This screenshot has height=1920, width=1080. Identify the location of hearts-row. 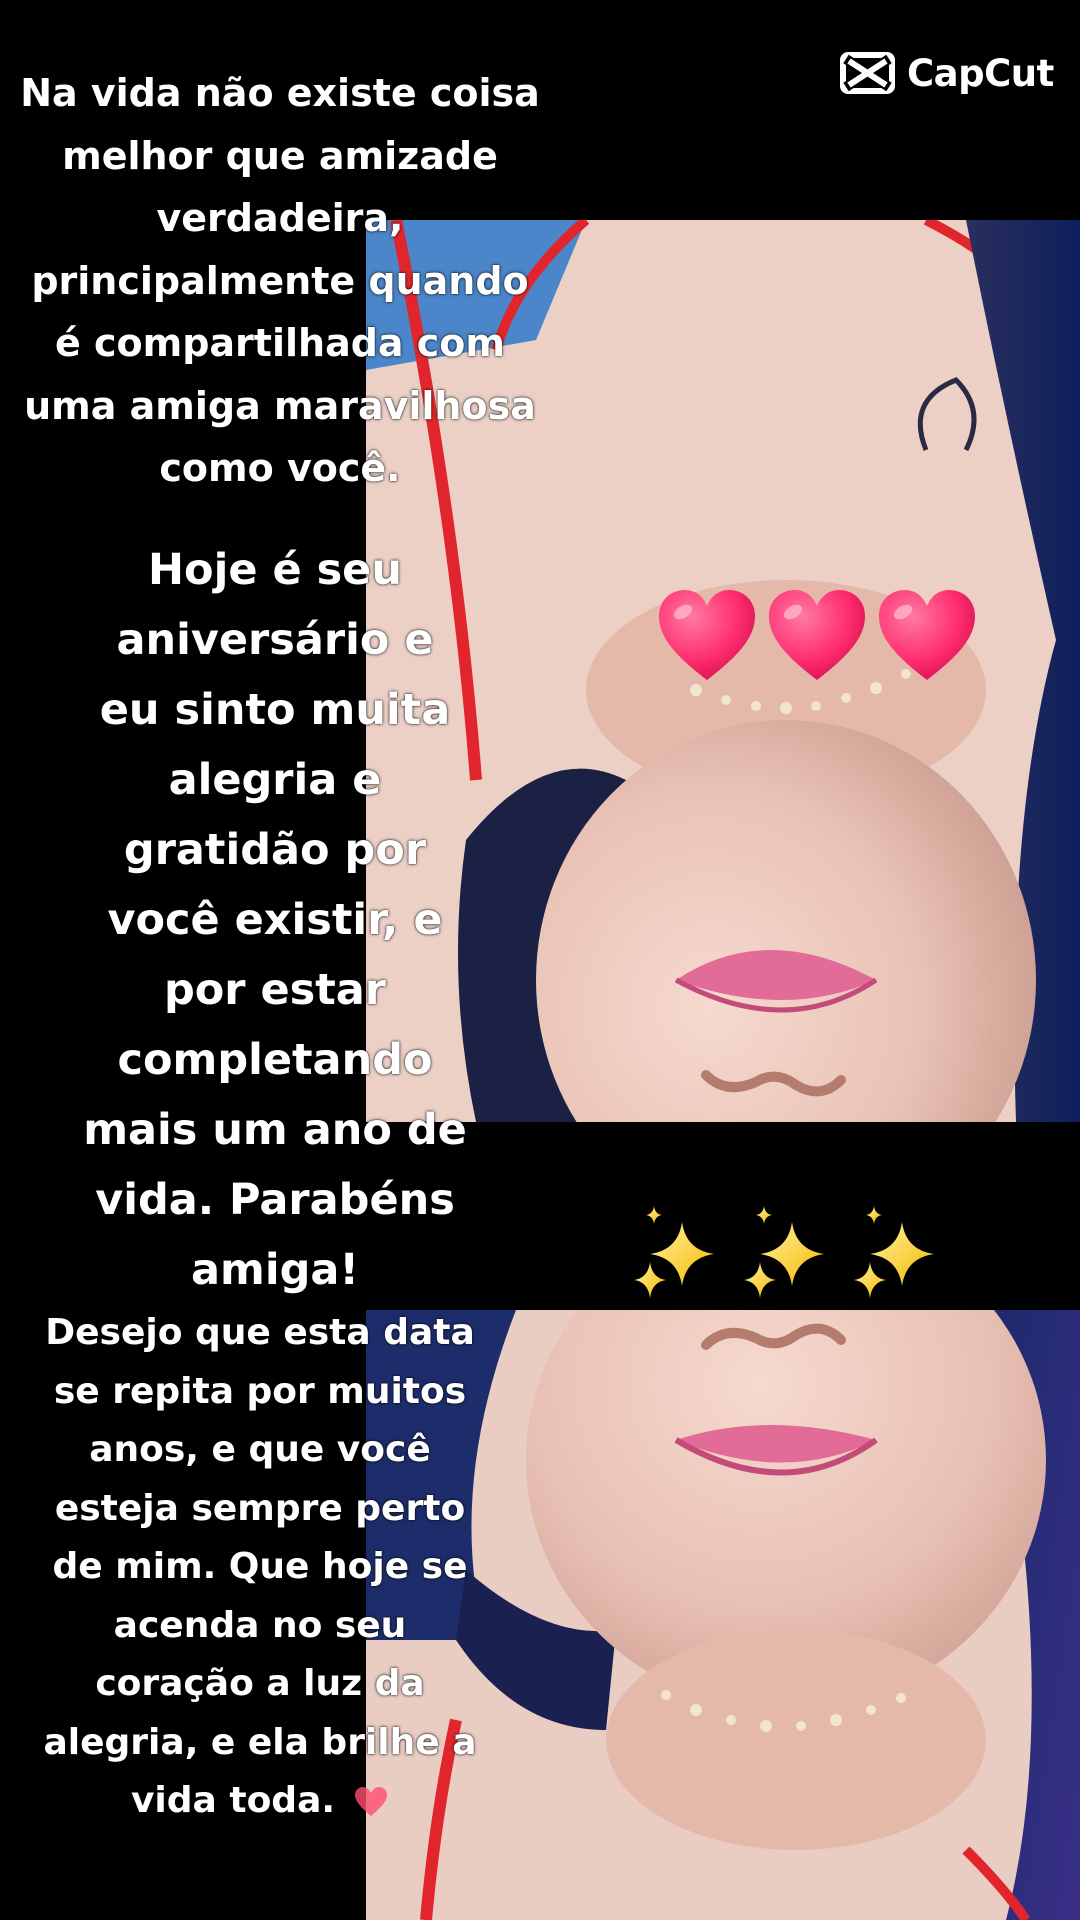
(817, 636).